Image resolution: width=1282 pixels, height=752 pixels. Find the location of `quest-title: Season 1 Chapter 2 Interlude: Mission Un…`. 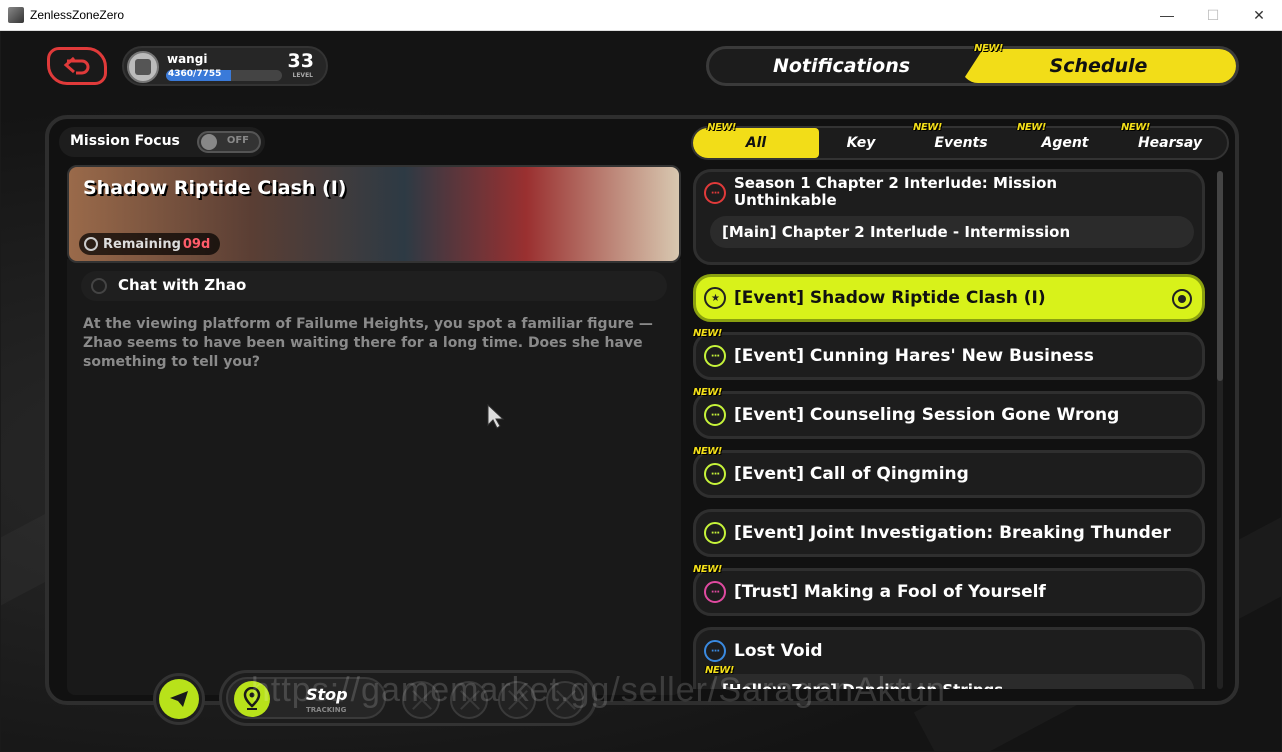

quest-title: Season 1 Chapter 2 Interlude: Mission Un… is located at coordinates (896, 191).